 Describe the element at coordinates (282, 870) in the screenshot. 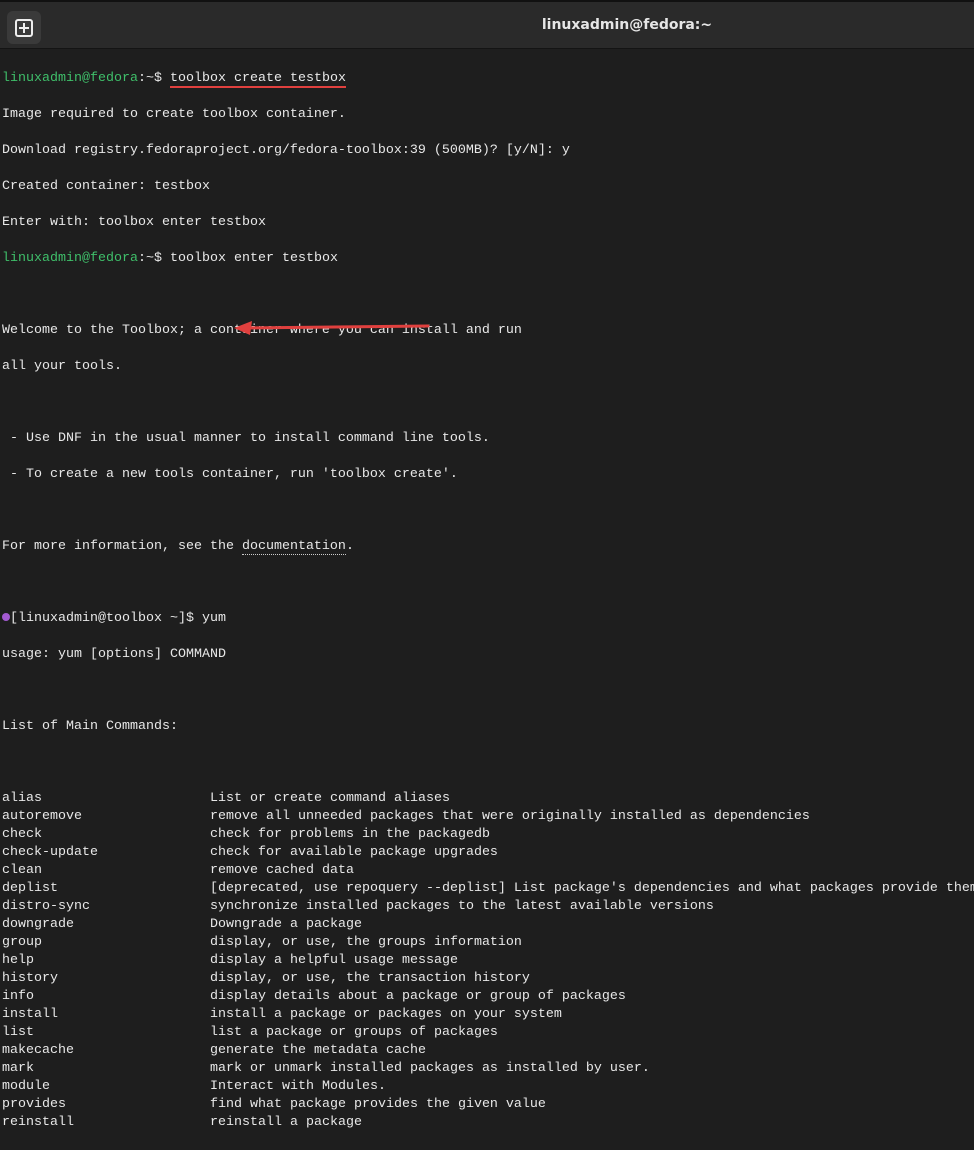

I see `command-description: remove cached data` at that location.